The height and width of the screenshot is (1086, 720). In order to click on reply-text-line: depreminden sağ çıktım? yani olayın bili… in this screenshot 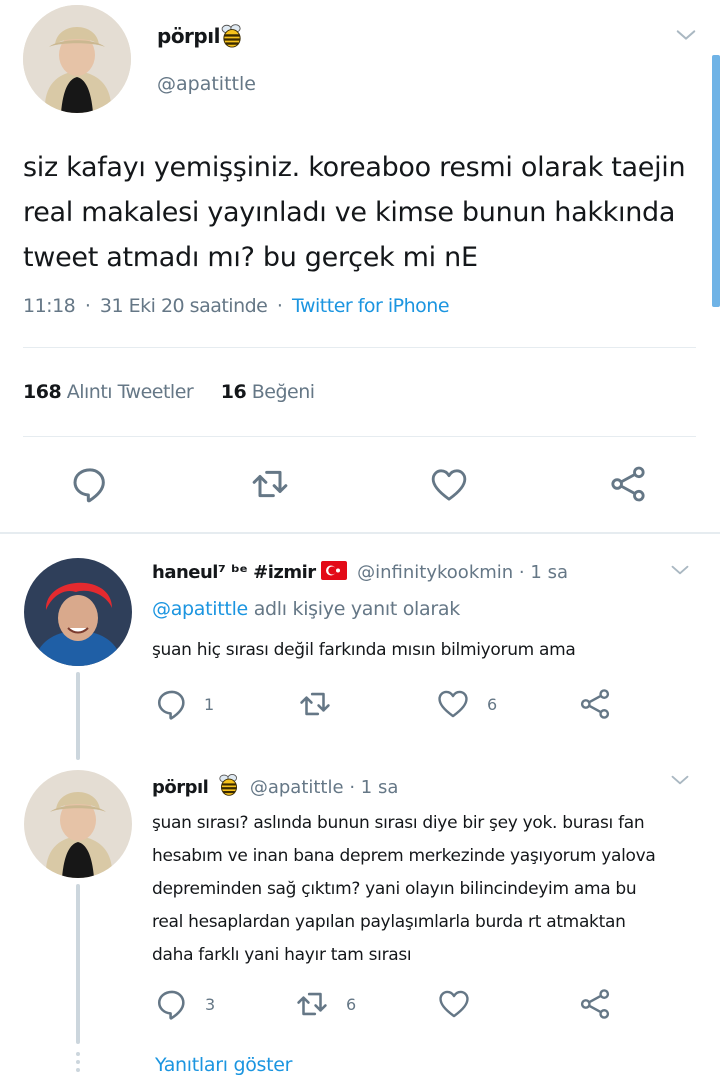, I will do `click(394, 889)`.